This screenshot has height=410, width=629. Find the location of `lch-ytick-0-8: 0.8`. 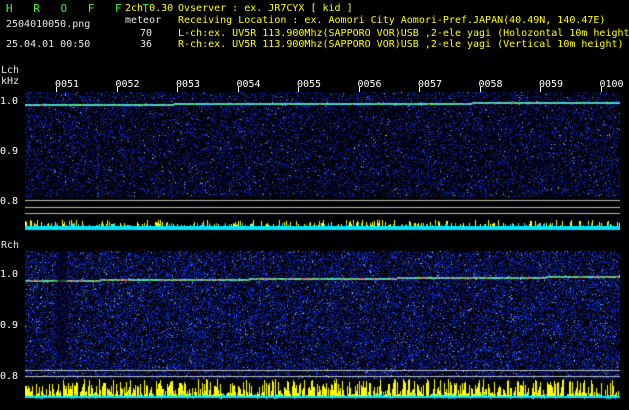

lch-ytick-0-8: 0.8 is located at coordinates (9, 201).